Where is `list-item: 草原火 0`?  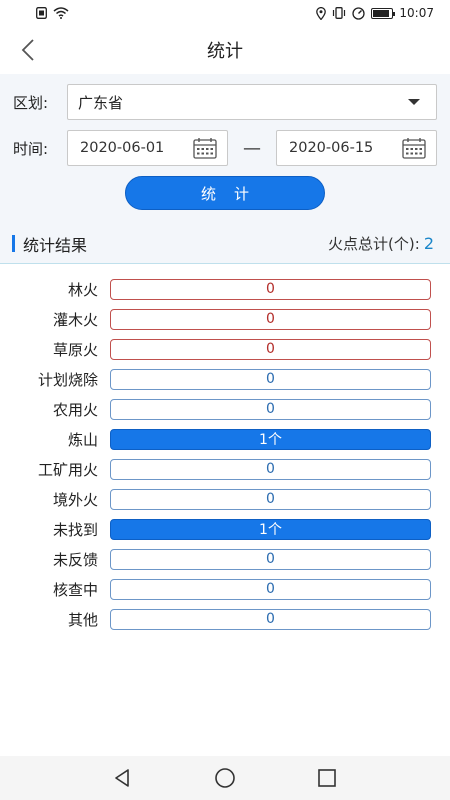
list-item: 草原火 0 is located at coordinates (225, 349).